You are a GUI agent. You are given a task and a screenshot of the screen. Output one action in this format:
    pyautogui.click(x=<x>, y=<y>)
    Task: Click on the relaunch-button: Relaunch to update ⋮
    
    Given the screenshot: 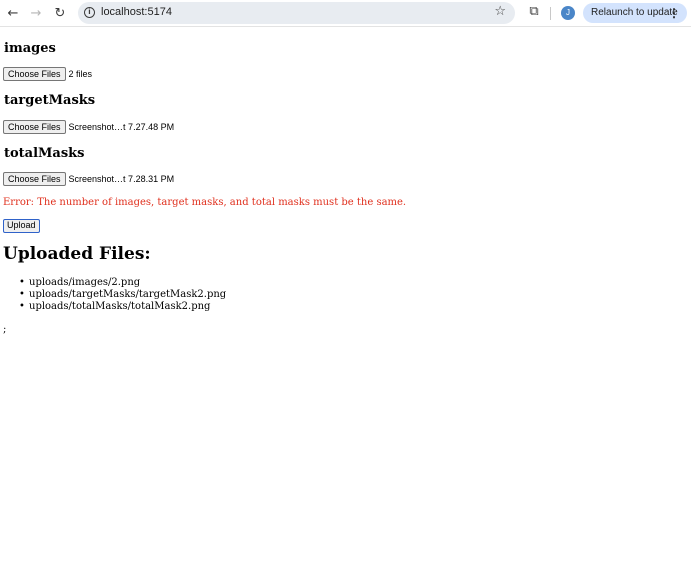 What is the action you would take?
    pyautogui.click(x=635, y=13)
    